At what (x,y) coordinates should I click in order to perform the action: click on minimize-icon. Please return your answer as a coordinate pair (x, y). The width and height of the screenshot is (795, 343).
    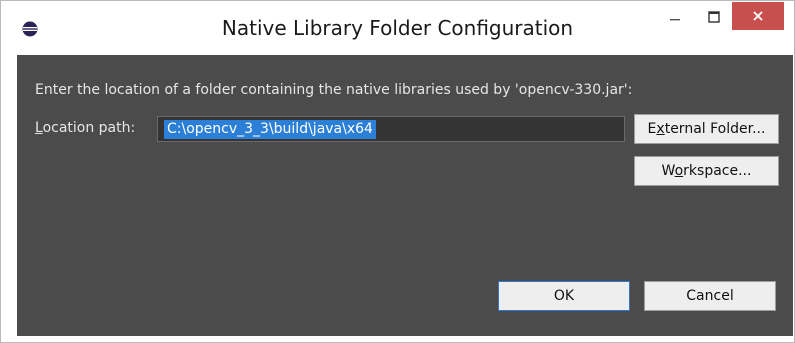
    Looking at the image, I should click on (675, 17).